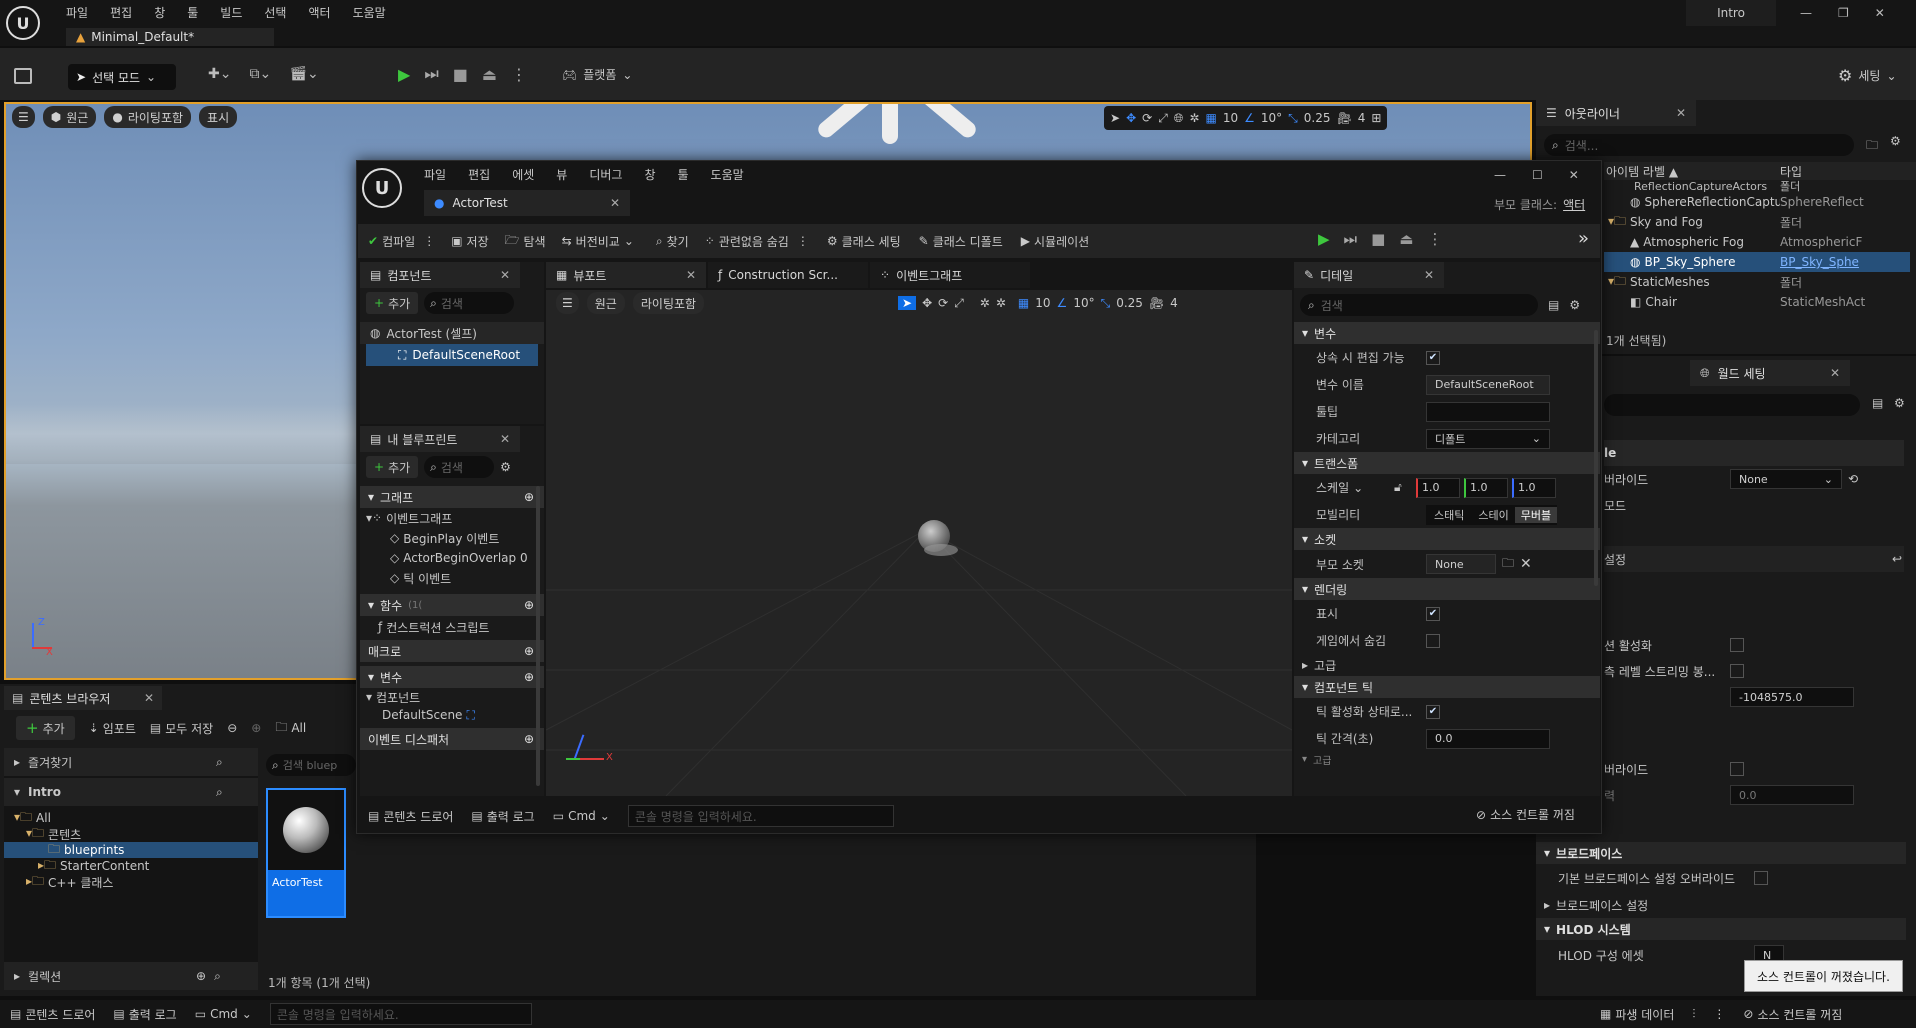 The image size is (1916, 1028). I want to click on menu-tools: 툴, so click(192, 12).